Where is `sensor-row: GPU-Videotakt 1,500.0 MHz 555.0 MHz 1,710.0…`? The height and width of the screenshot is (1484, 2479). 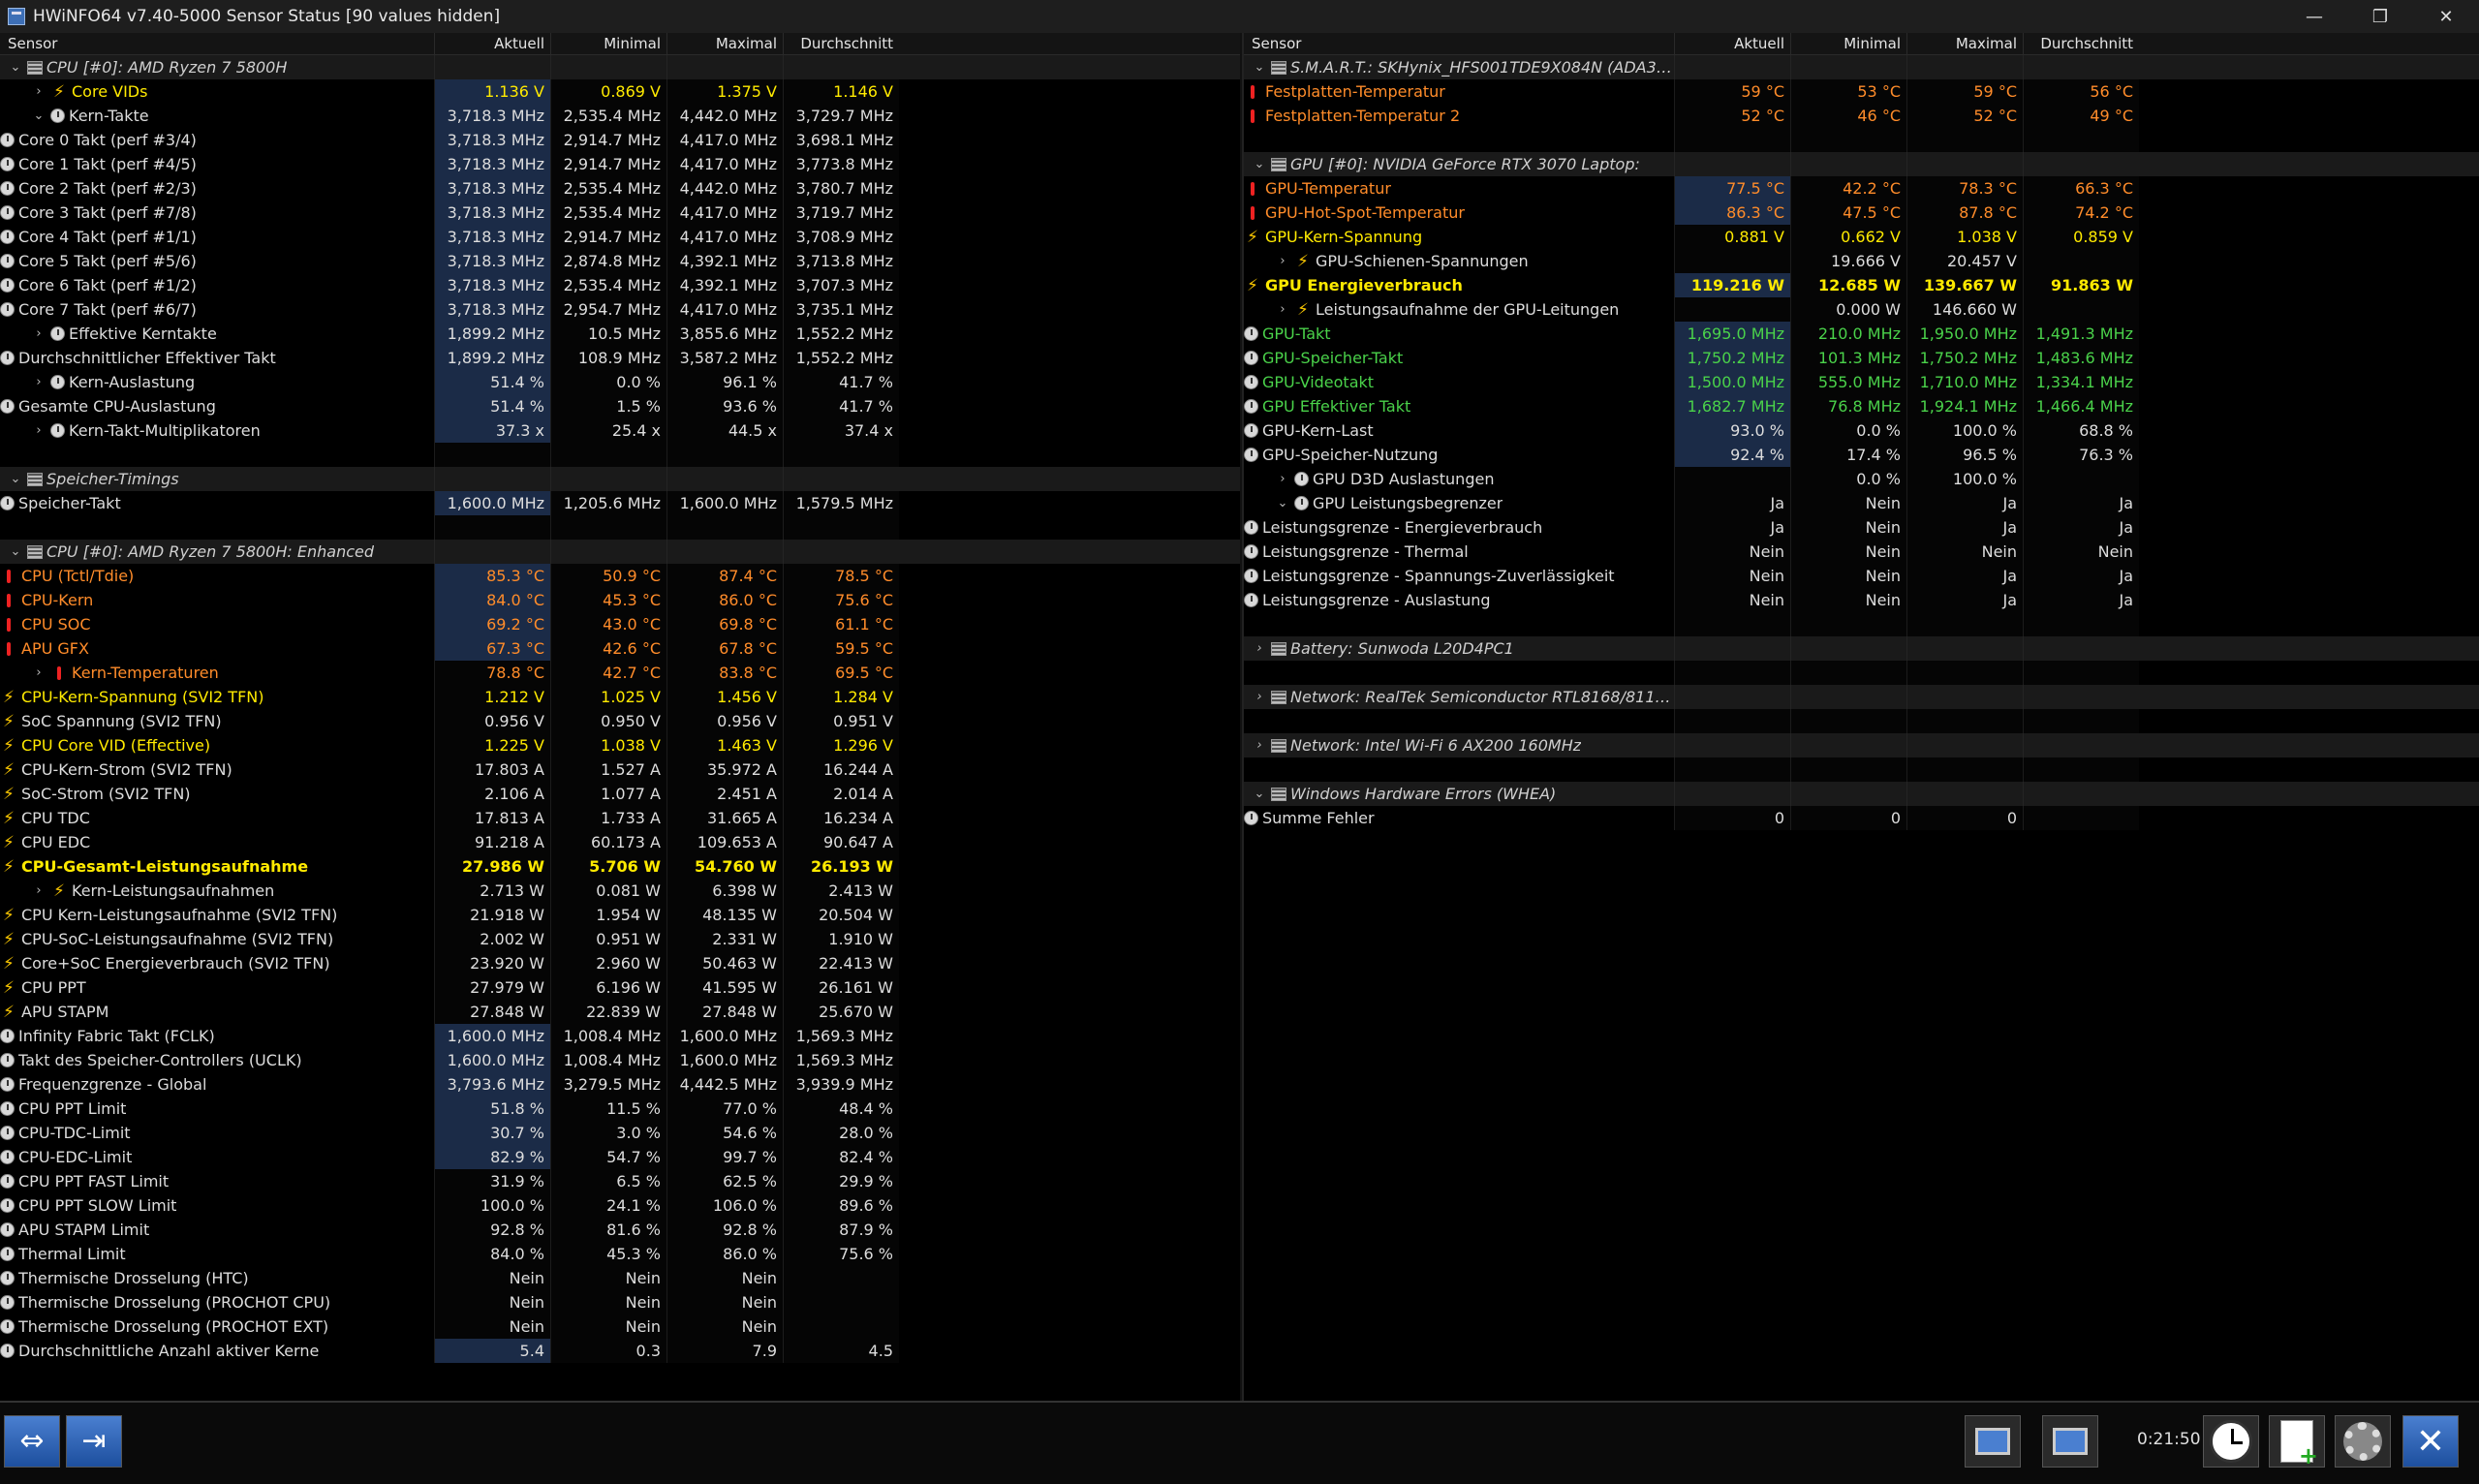 sensor-row: GPU-Videotakt 1,500.0 MHz 555.0 MHz 1,710.0… is located at coordinates (1861, 382).